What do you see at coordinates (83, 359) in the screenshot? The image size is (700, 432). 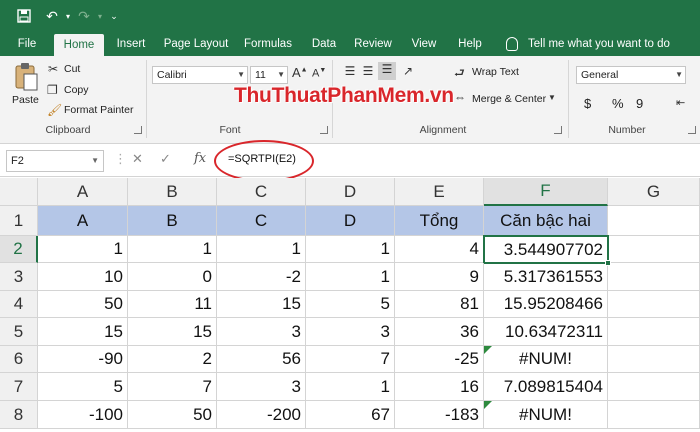 I see `table-cell: -90` at bounding box center [83, 359].